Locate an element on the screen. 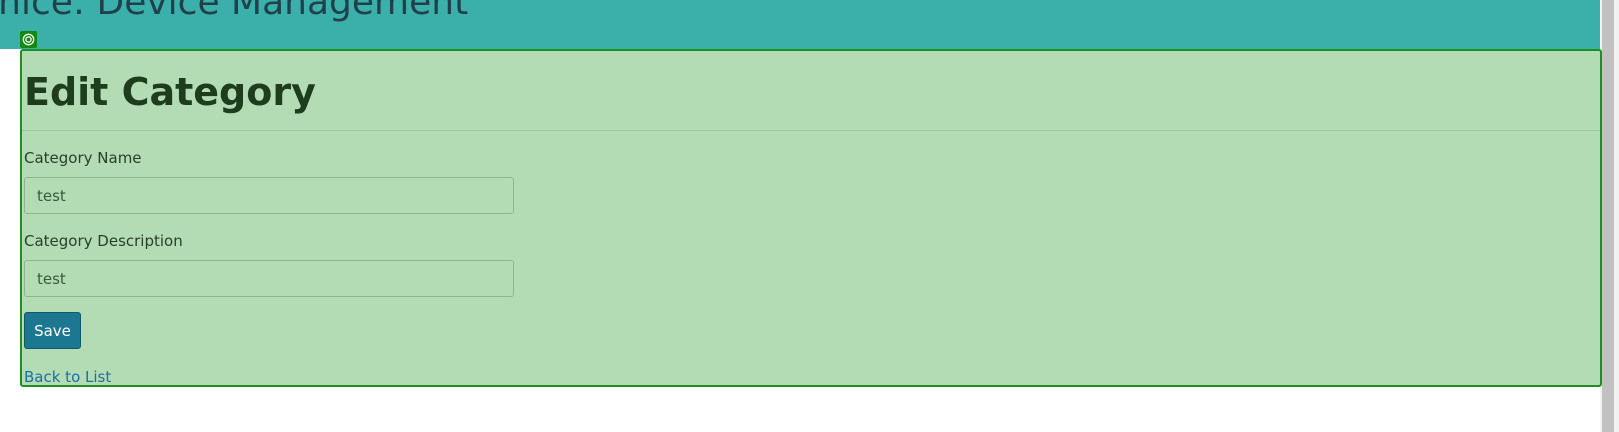 Image resolution: width=1619 pixels, height=432 pixels. category-description-input is located at coordinates (269, 278).